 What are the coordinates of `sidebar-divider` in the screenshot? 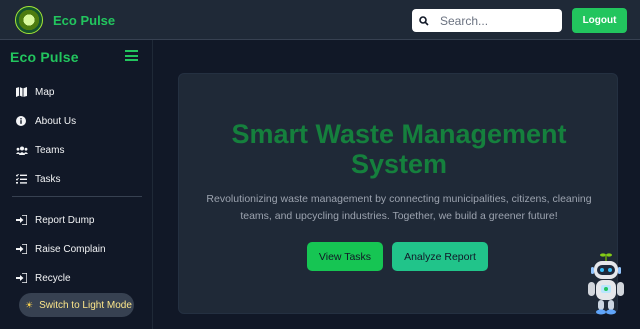 It's located at (77, 196).